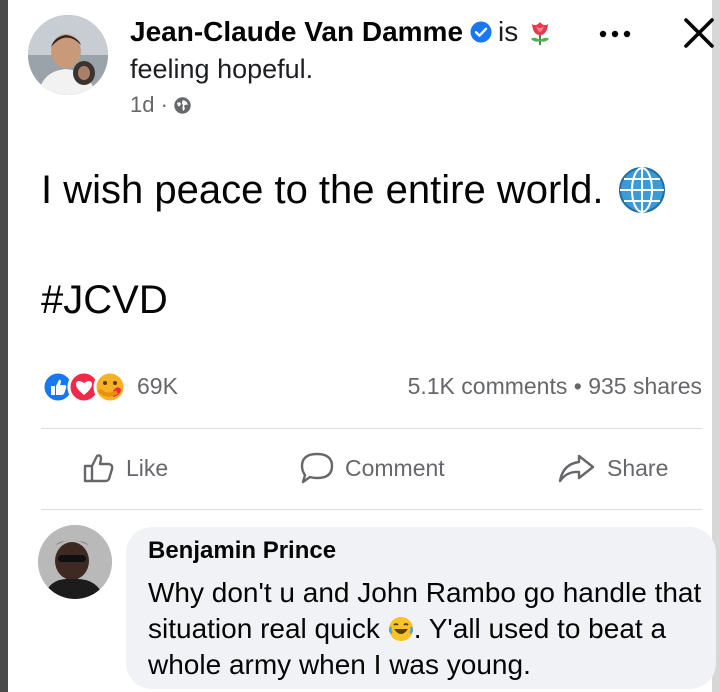 This screenshot has width=720, height=692. Describe the element at coordinates (68, 55) in the screenshot. I see `author-avatar` at that location.